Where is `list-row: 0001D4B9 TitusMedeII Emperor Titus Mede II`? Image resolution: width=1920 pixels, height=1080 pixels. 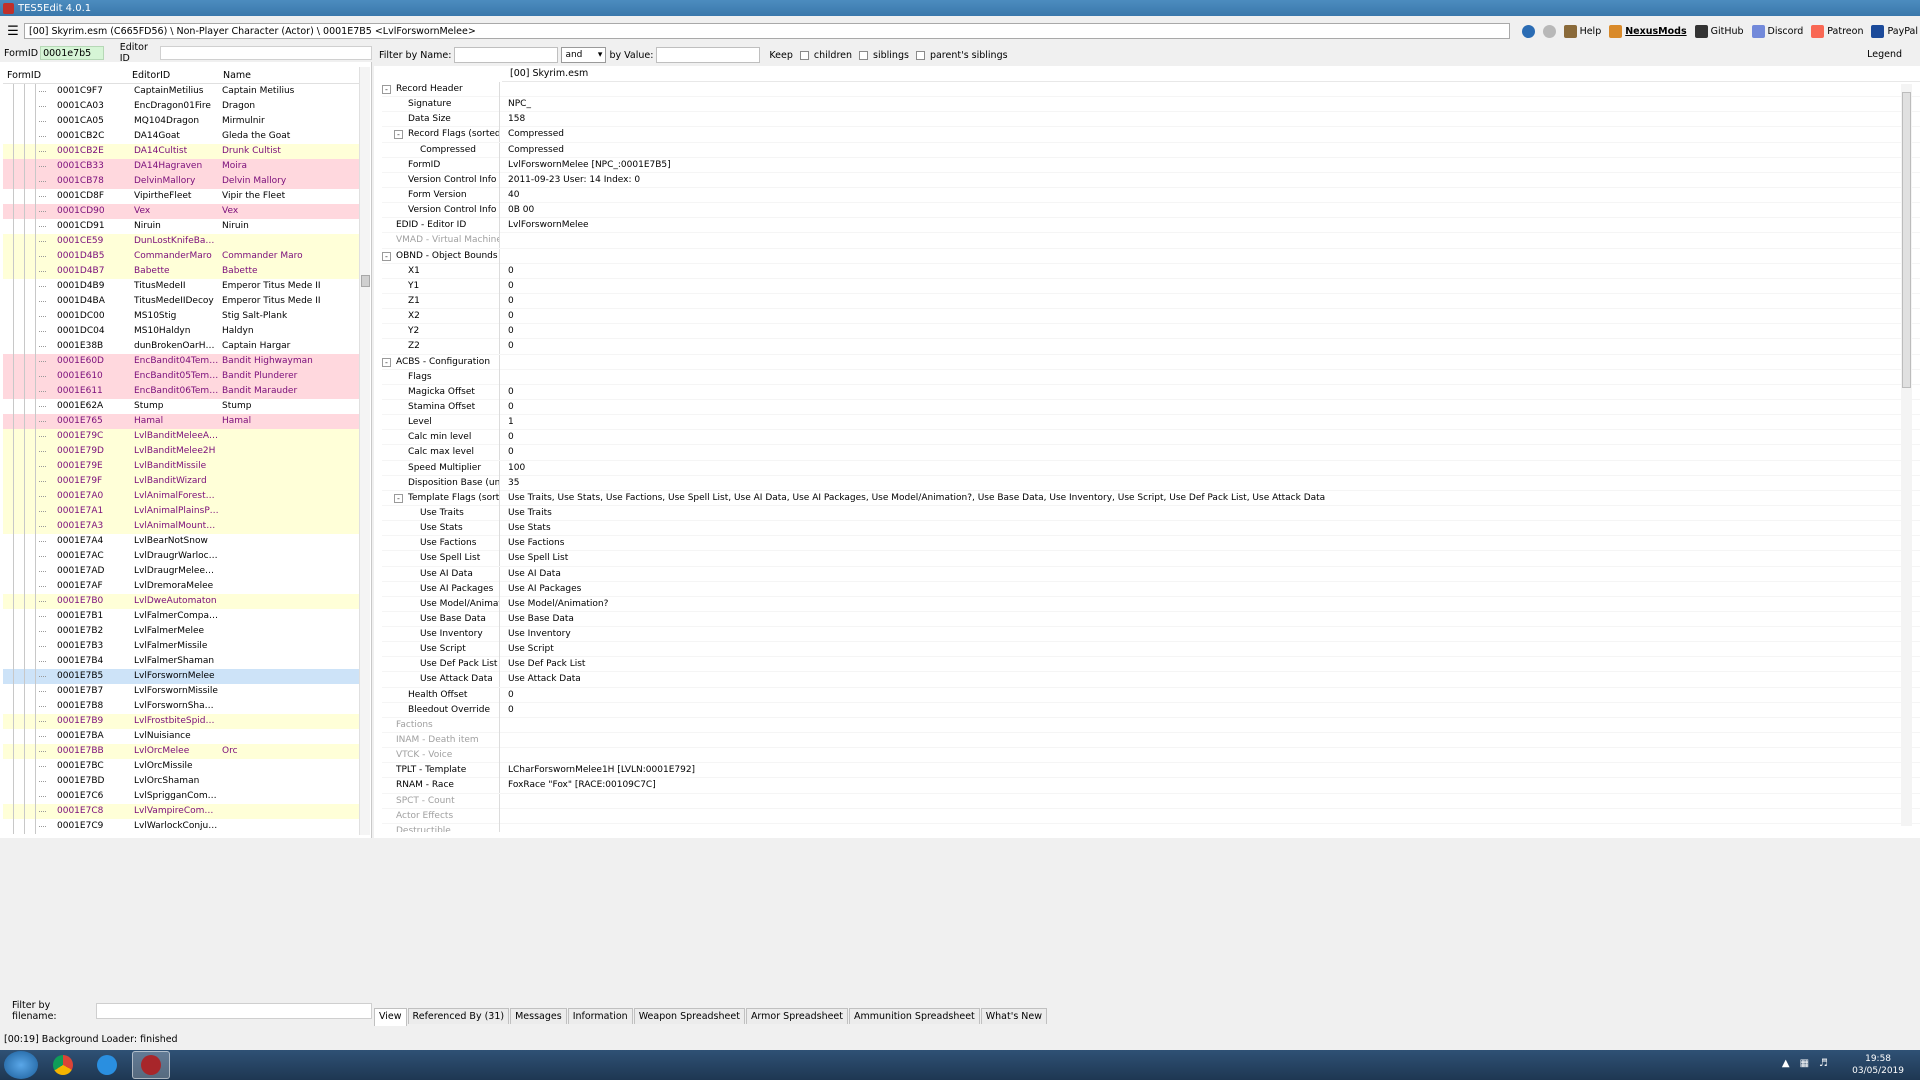 list-row: 0001D4B9 TitusMedeII Emperor Titus Mede II is located at coordinates (181, 286).